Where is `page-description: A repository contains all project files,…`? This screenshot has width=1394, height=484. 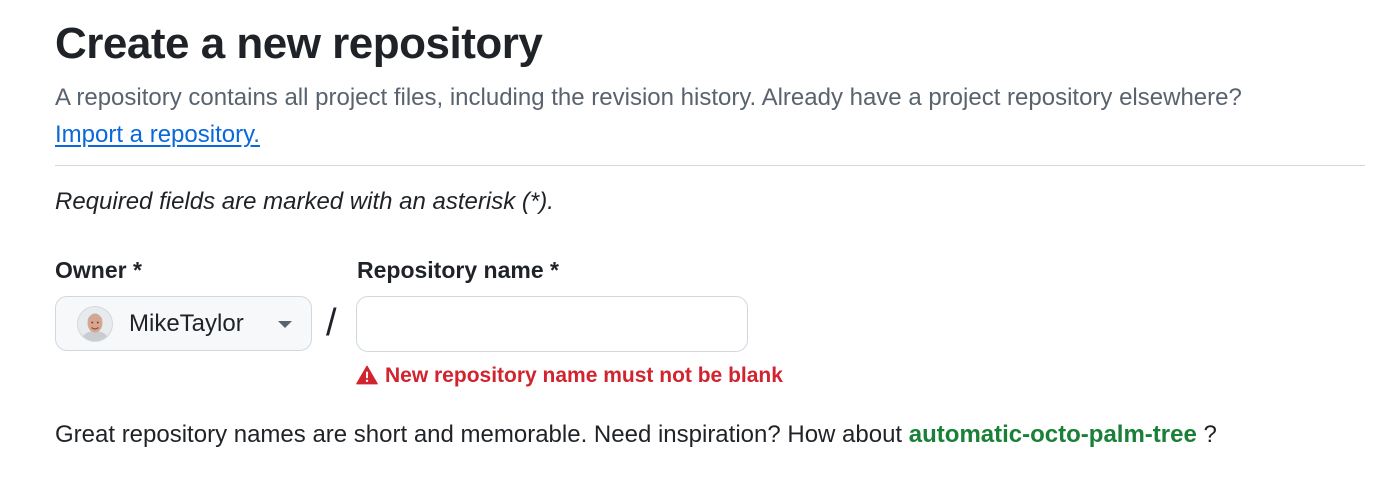 page-description: A repository contains all project files,… is located at coordinates (685, 116).